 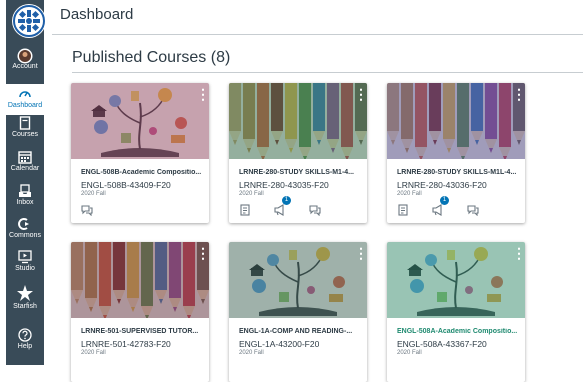 I want to click on nav-item-help: Help, so click(x=25, y=339).